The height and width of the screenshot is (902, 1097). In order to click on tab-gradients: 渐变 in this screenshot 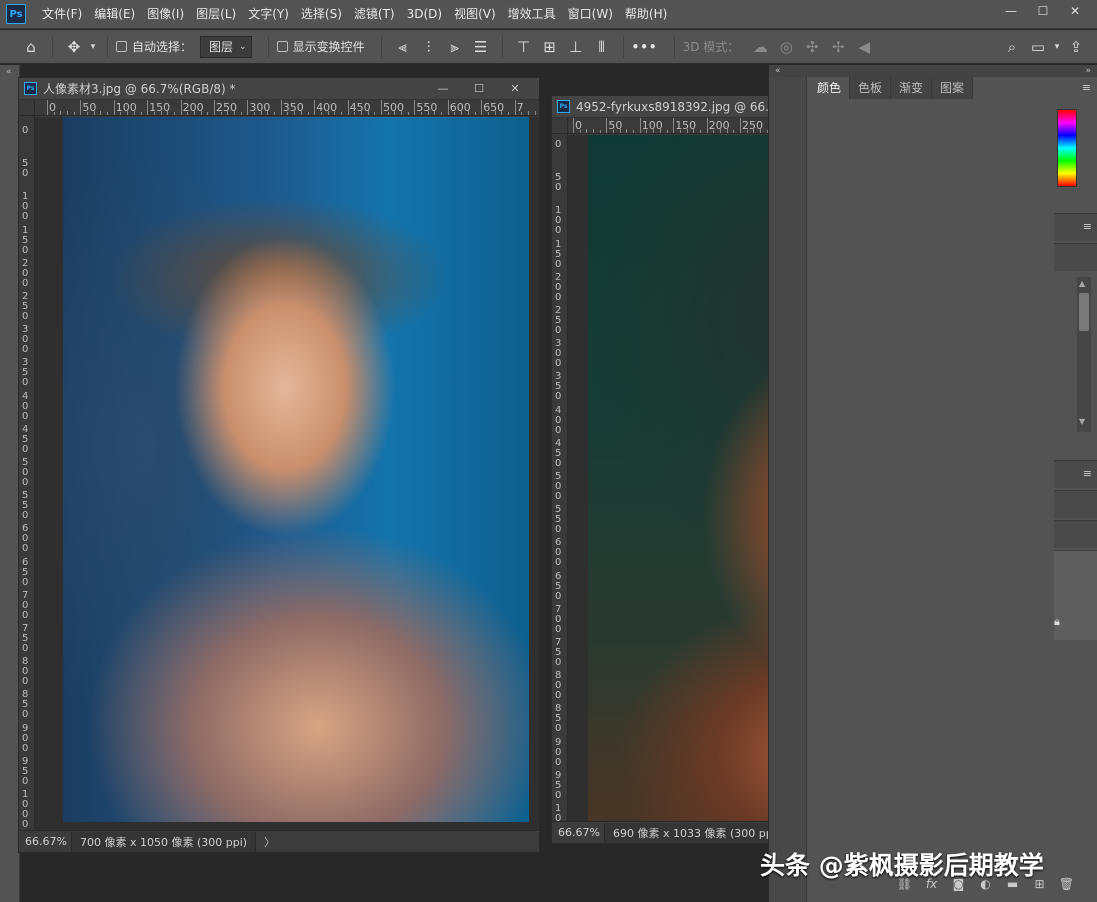, I will do `click(912, 88)`.